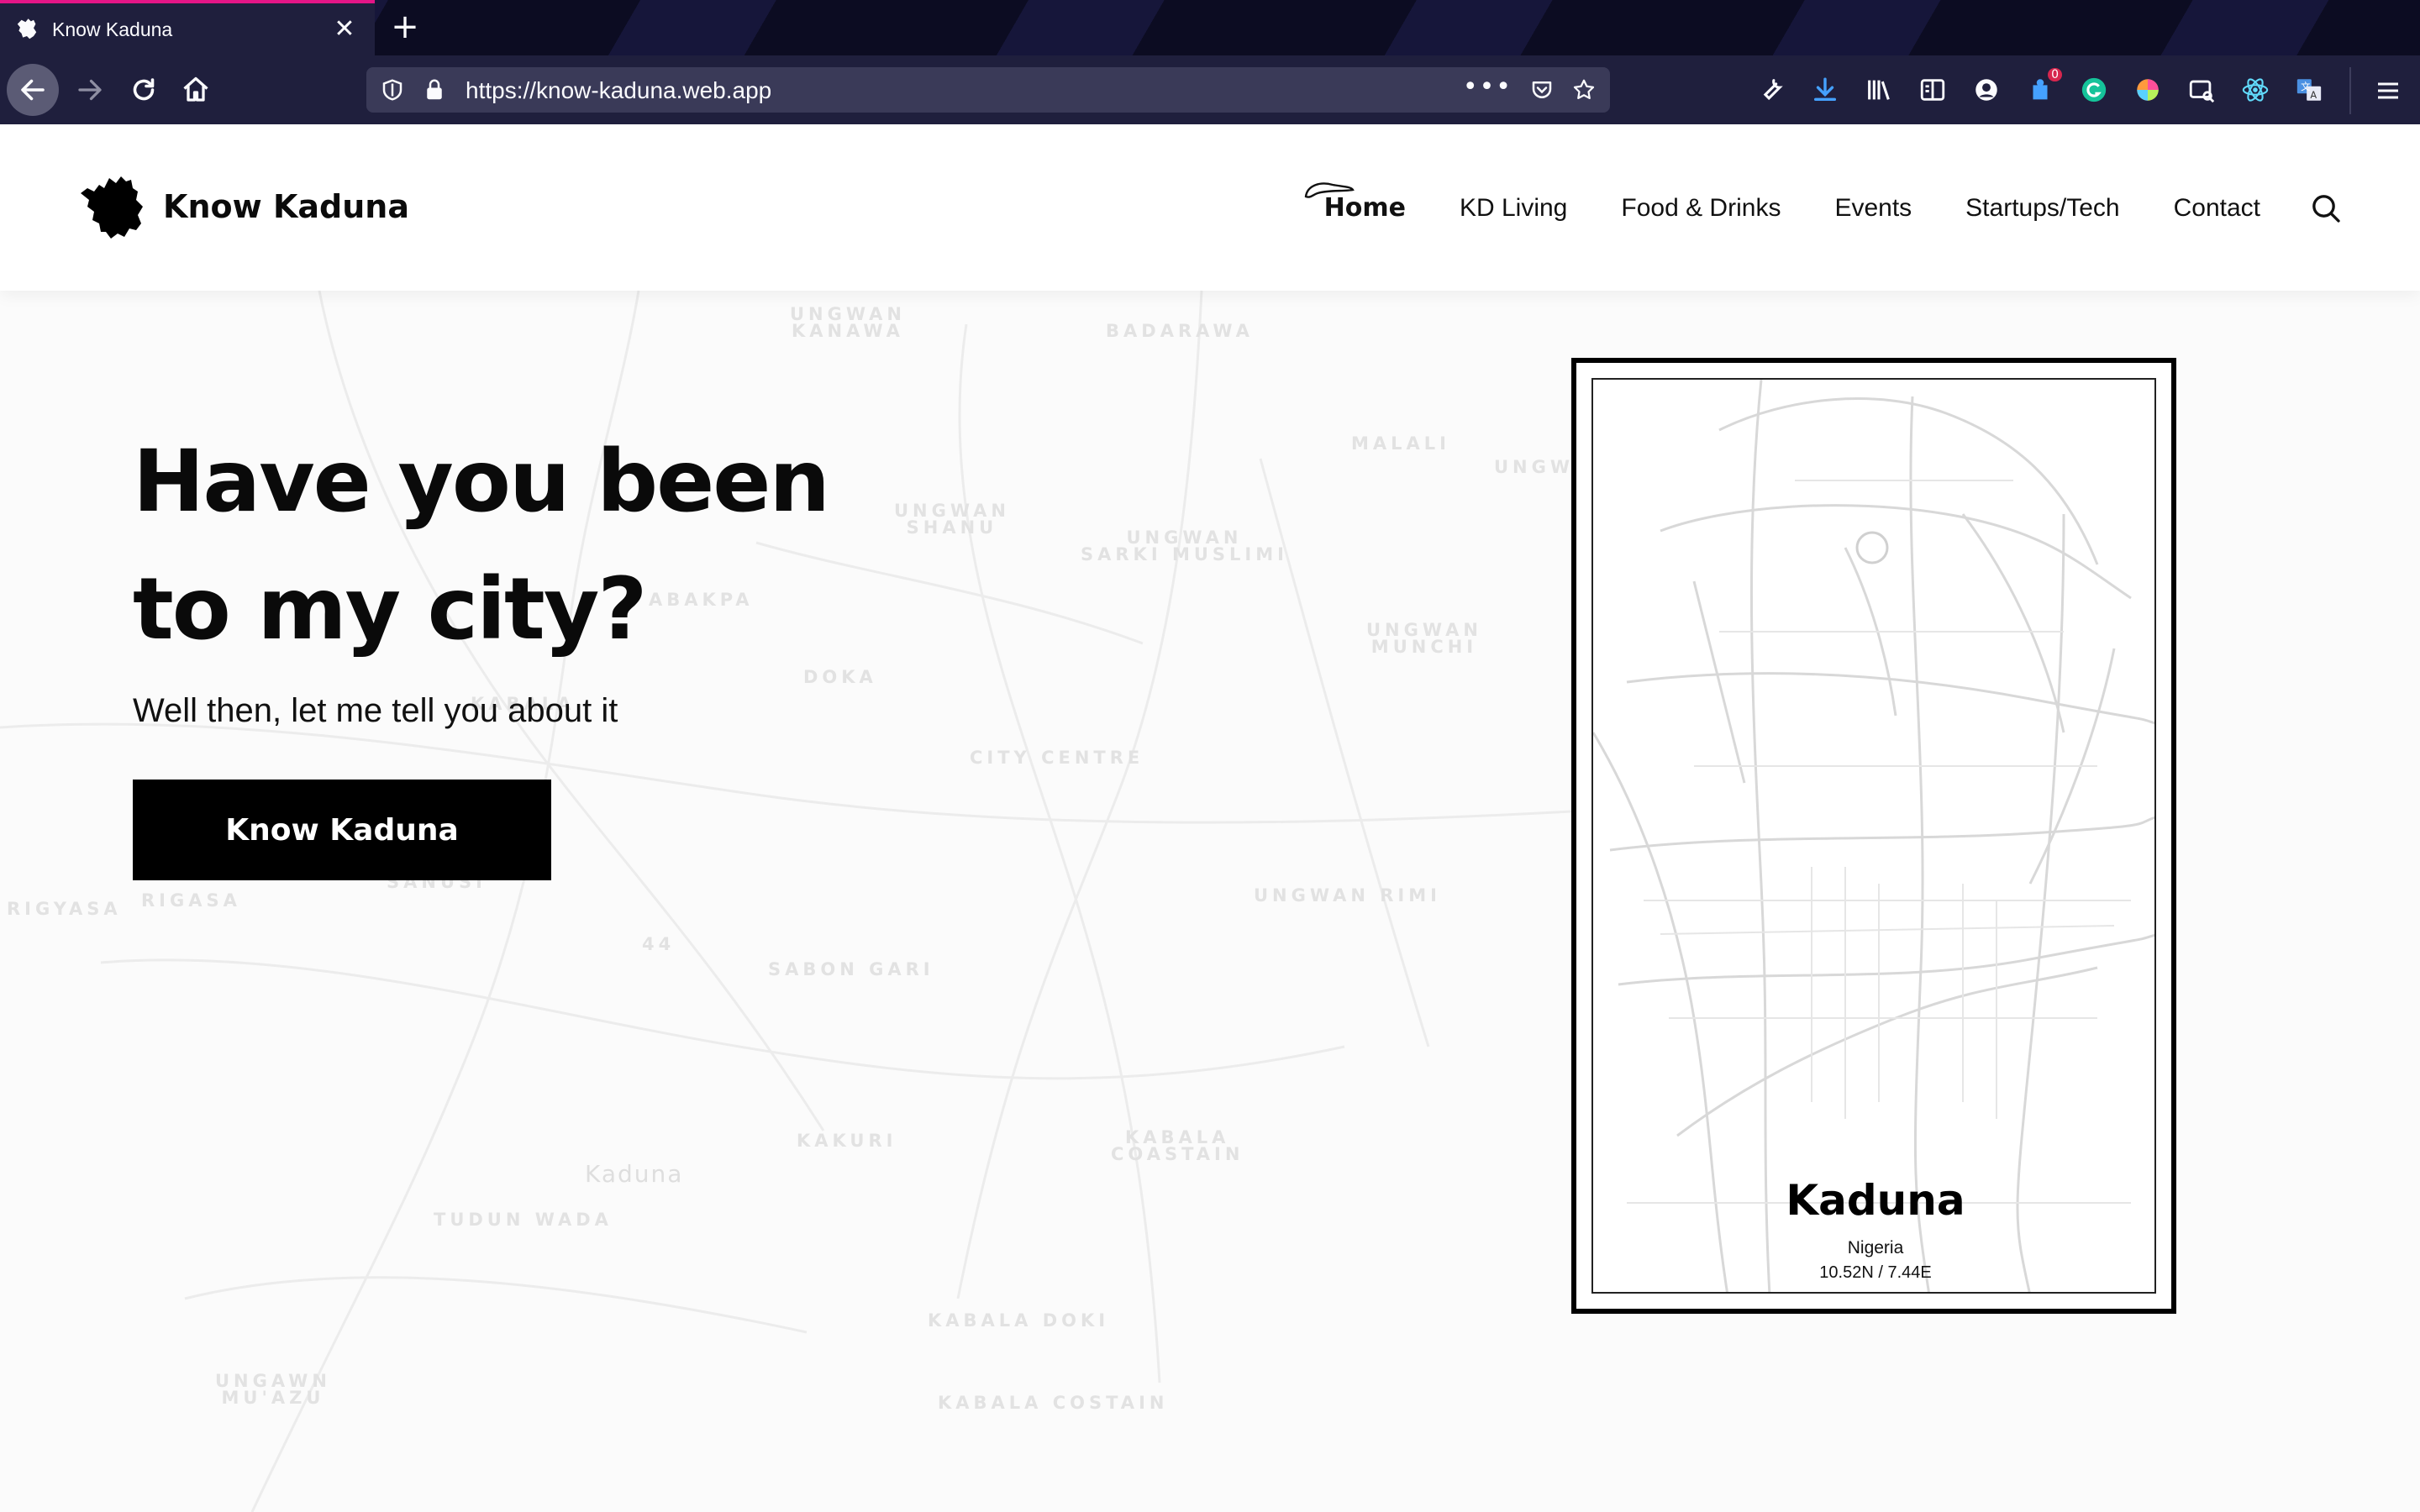  Describe the element at coordinates (2042, 208) in the screenshot. I see `nav-startups-tech: Startups/Tech` at that location.